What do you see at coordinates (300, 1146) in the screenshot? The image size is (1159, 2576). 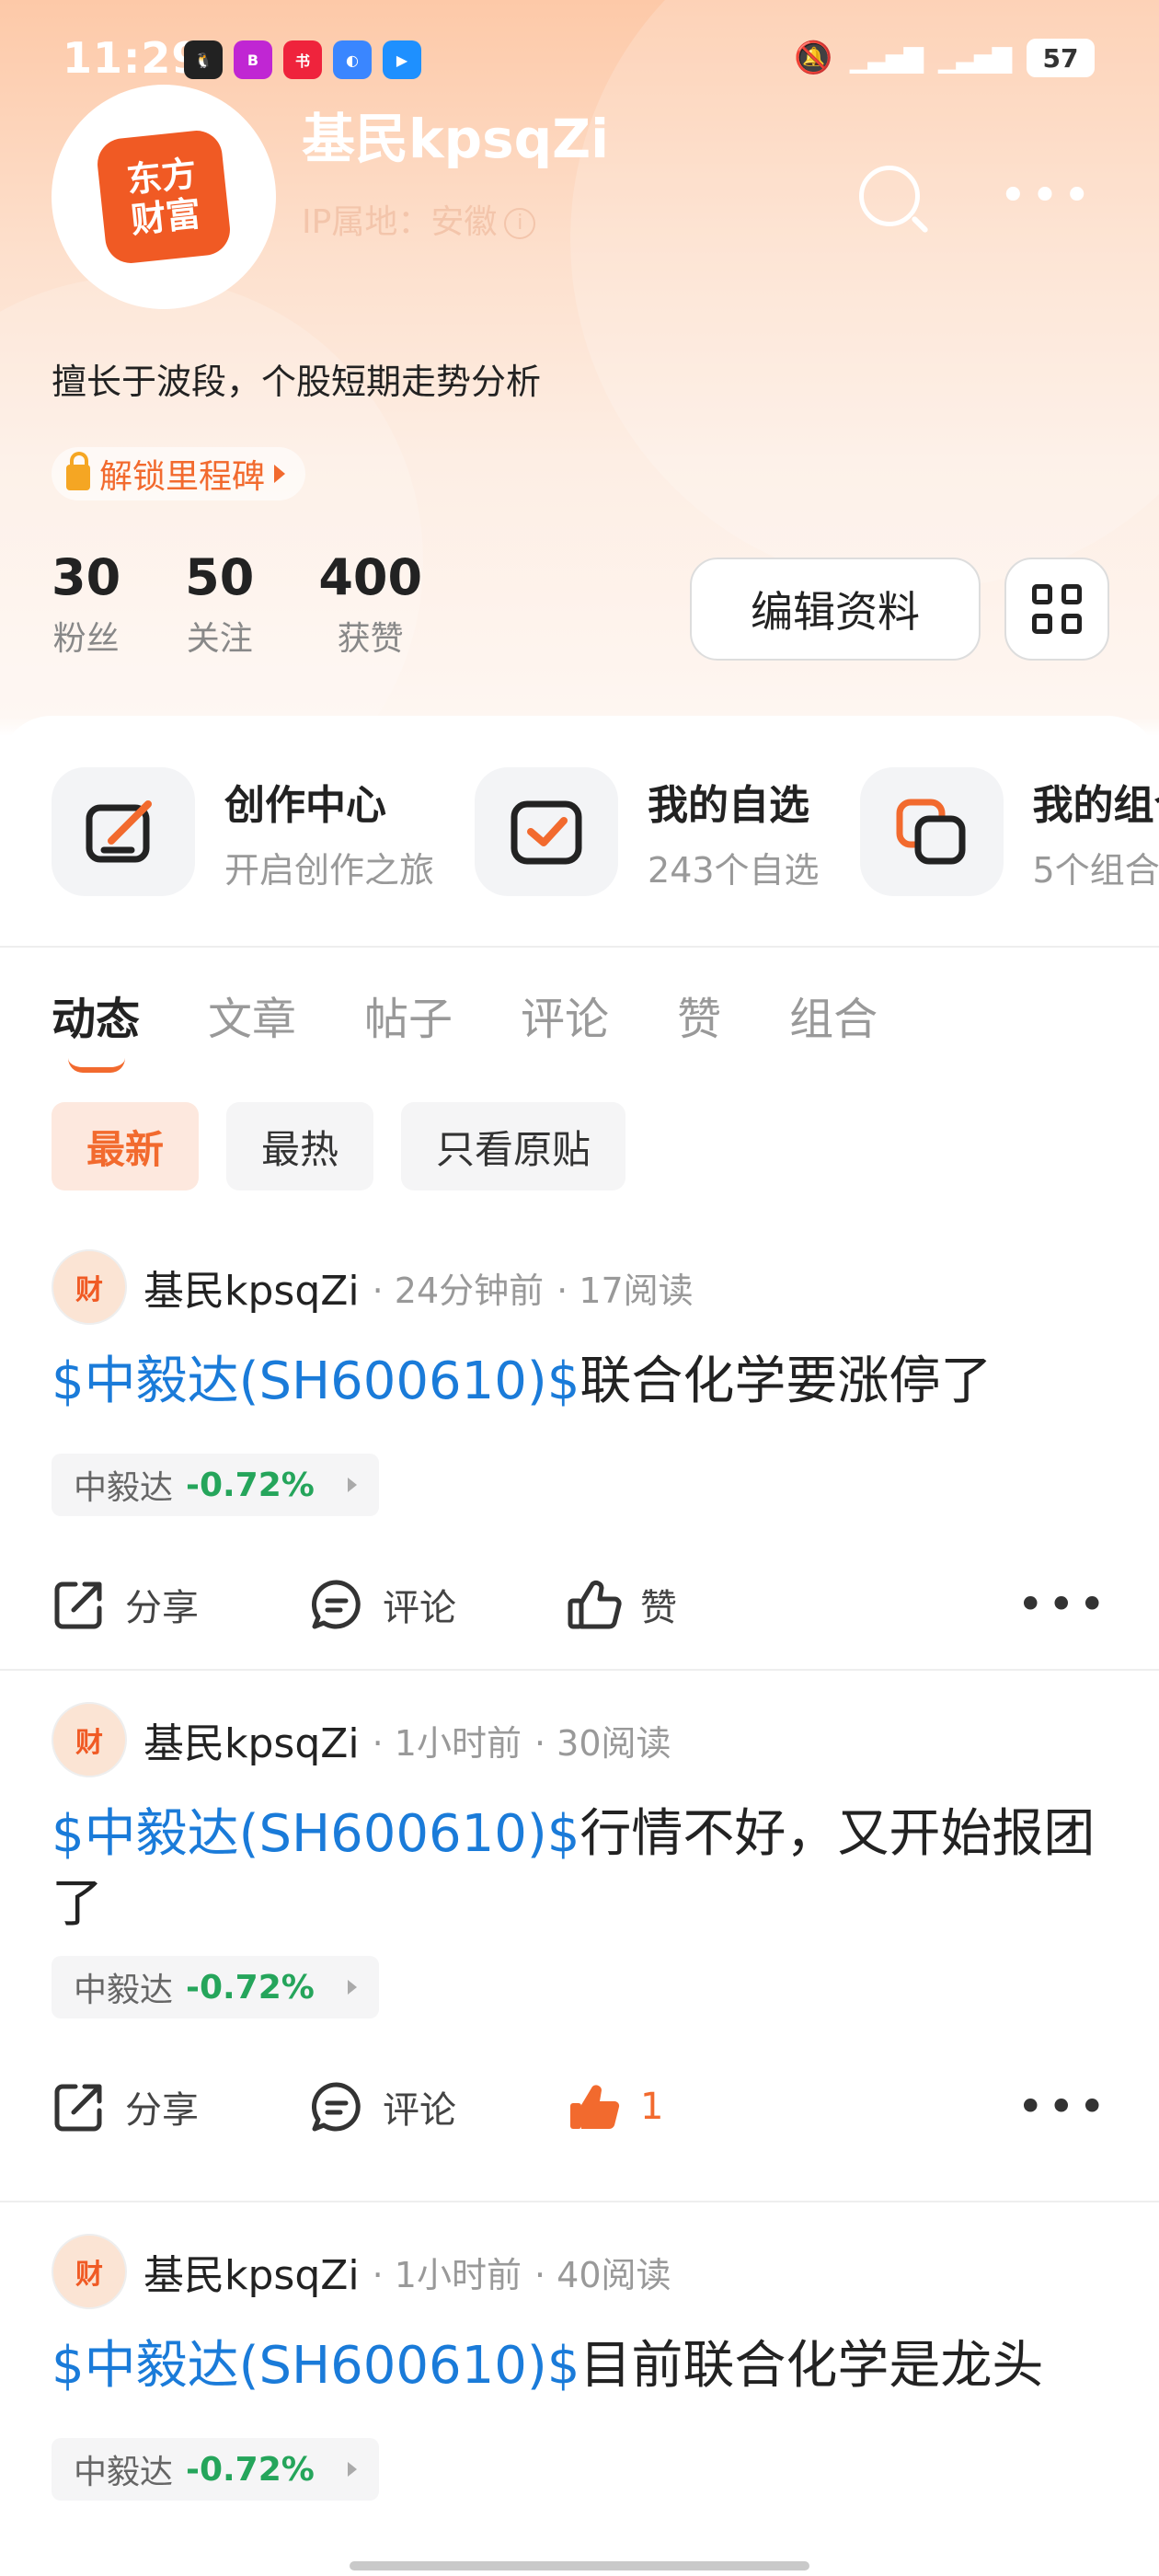 I see `filter-hottest: 最热` at bounding box center [300, 1146].